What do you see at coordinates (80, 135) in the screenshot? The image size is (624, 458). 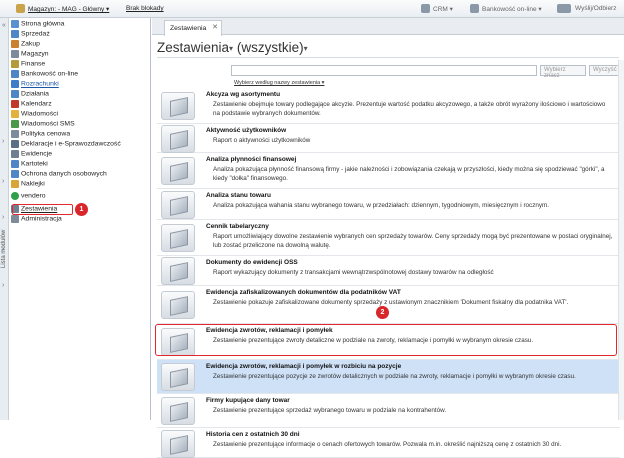 I see `sidebar-item-pricing-policy: Polityka cenowa` at bounding box center [80, 135].